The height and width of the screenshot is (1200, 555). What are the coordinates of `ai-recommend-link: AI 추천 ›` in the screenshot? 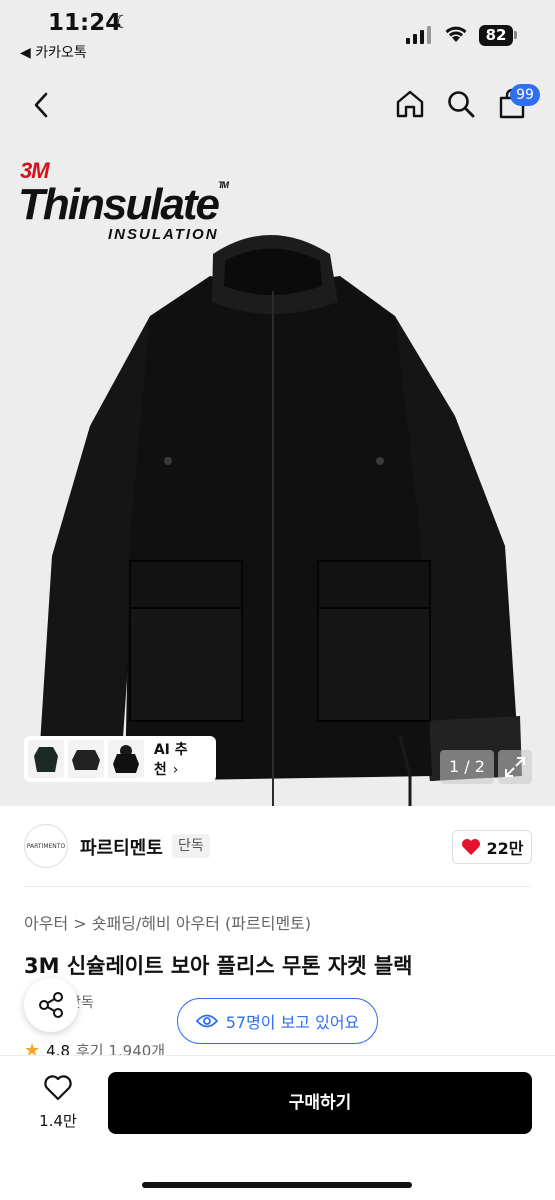 It's located at (183, 759).